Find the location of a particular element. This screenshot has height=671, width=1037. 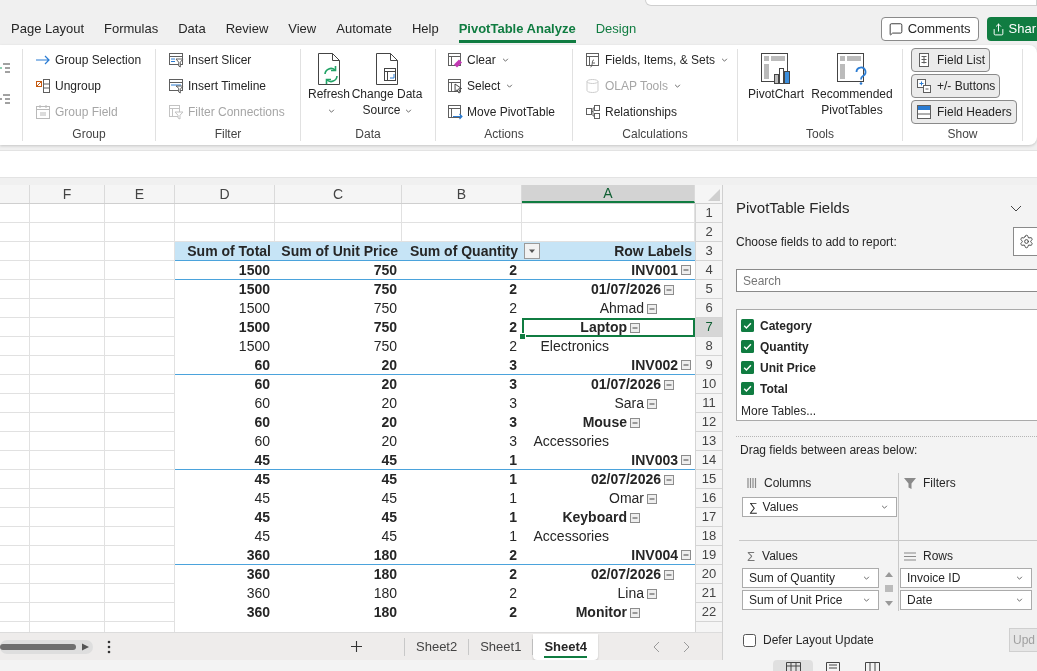

sheet-tab: Sheet2 is located at coordinates (437, 646).